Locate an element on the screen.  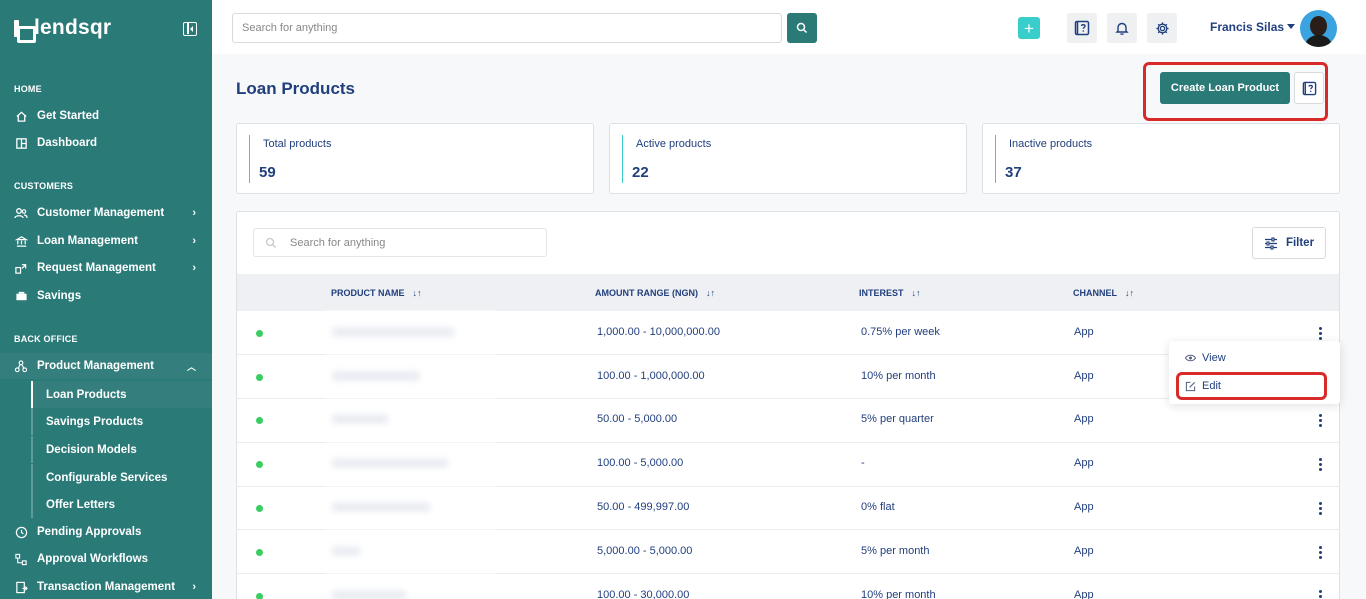
amount-range-cell: 100.00 - 5,000.00 is located at coordinates (640, 463).